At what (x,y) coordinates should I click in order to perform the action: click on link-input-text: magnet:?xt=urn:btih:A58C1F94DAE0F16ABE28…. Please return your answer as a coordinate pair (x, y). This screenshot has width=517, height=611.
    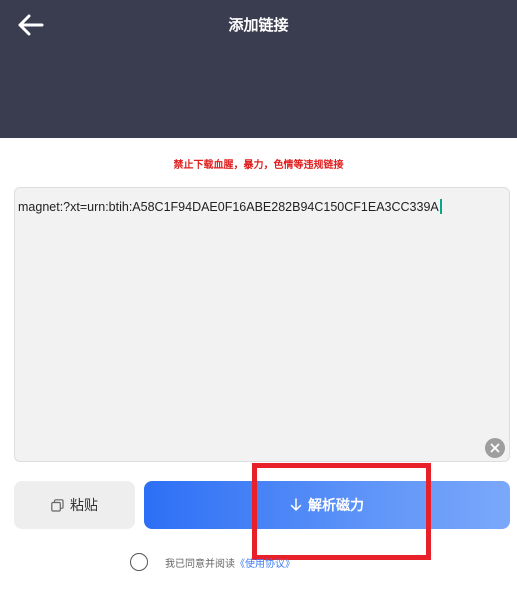
    Looking at the image, I should click on (258, 206).